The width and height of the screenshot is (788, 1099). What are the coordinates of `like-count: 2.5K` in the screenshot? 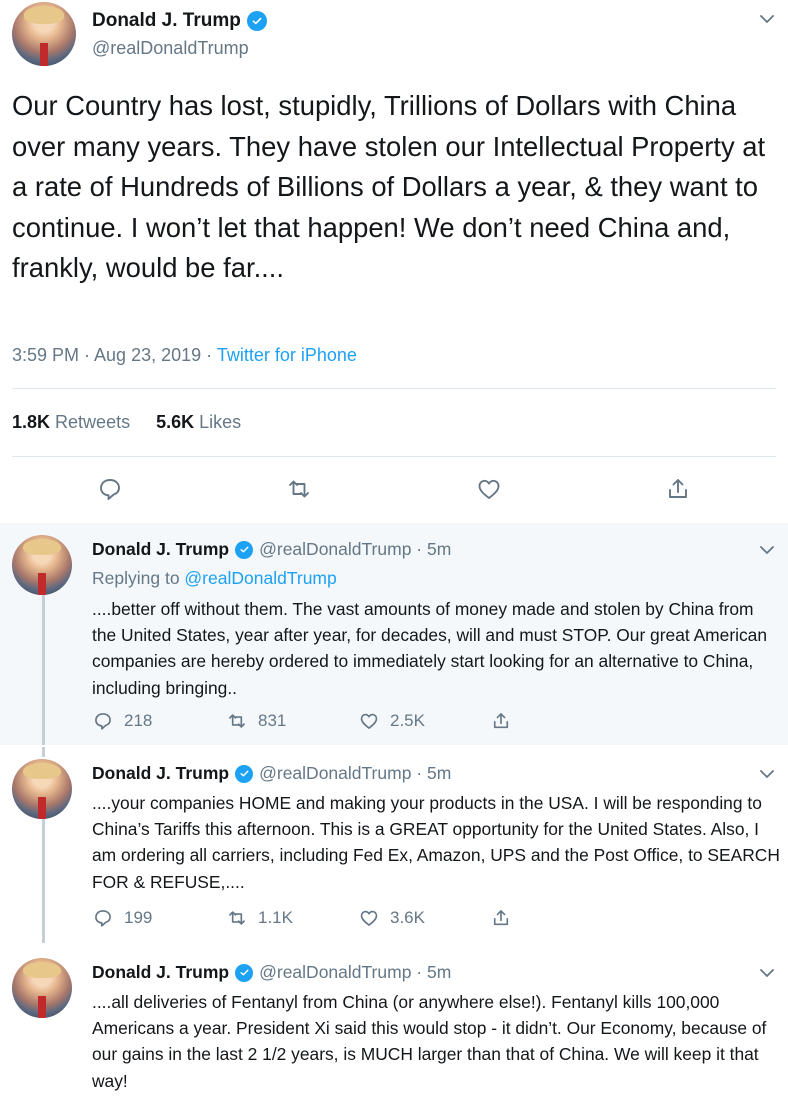 It's located at (407, 720).